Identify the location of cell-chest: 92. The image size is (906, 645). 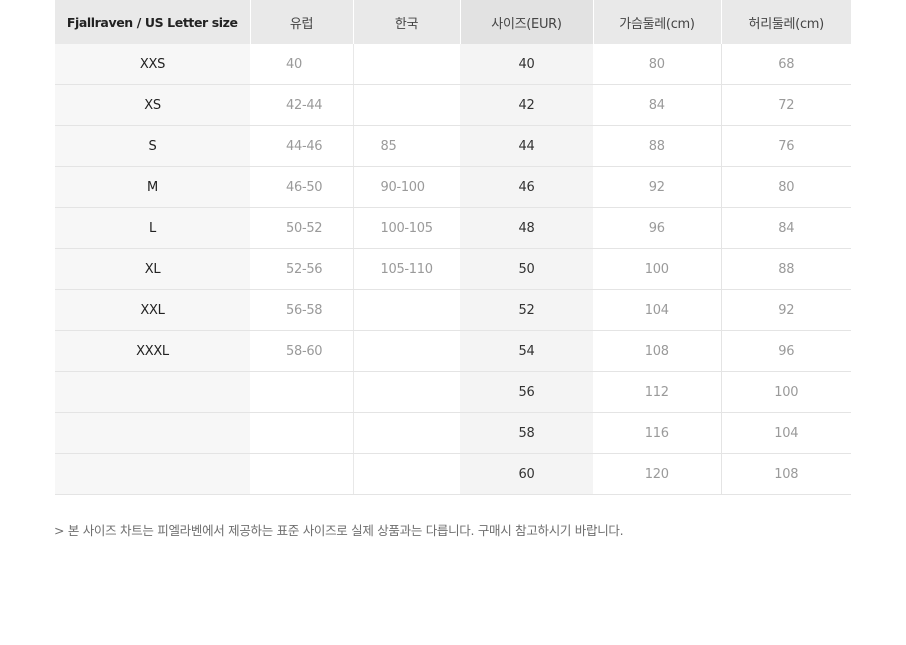
(657, 187).